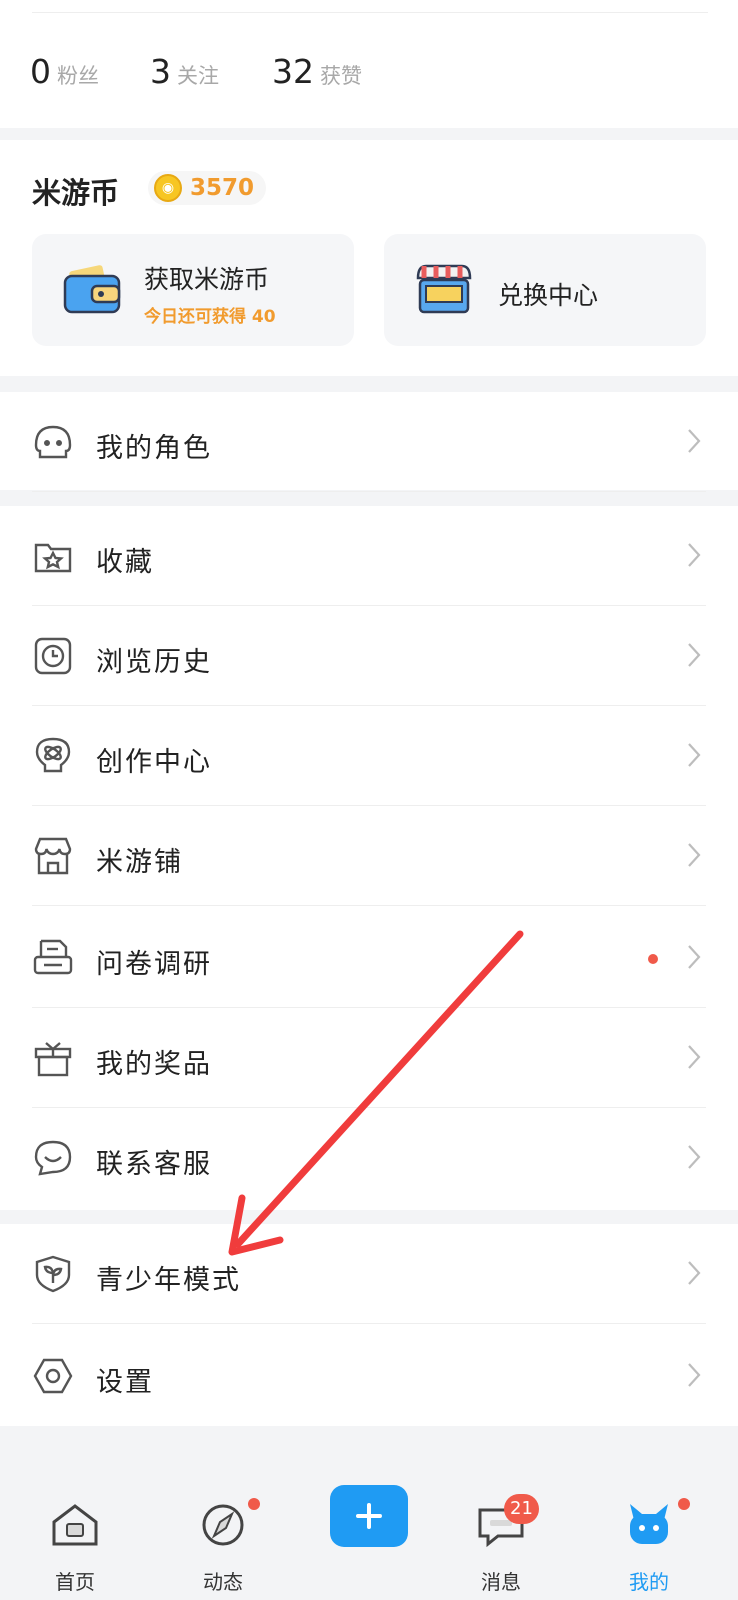 The height and width of the screenshot is (1600, 738). What do you see at coordinates (168, 188) in the screenshot?
I see `coin-icon: ◉` at bounding box center [168, 188].